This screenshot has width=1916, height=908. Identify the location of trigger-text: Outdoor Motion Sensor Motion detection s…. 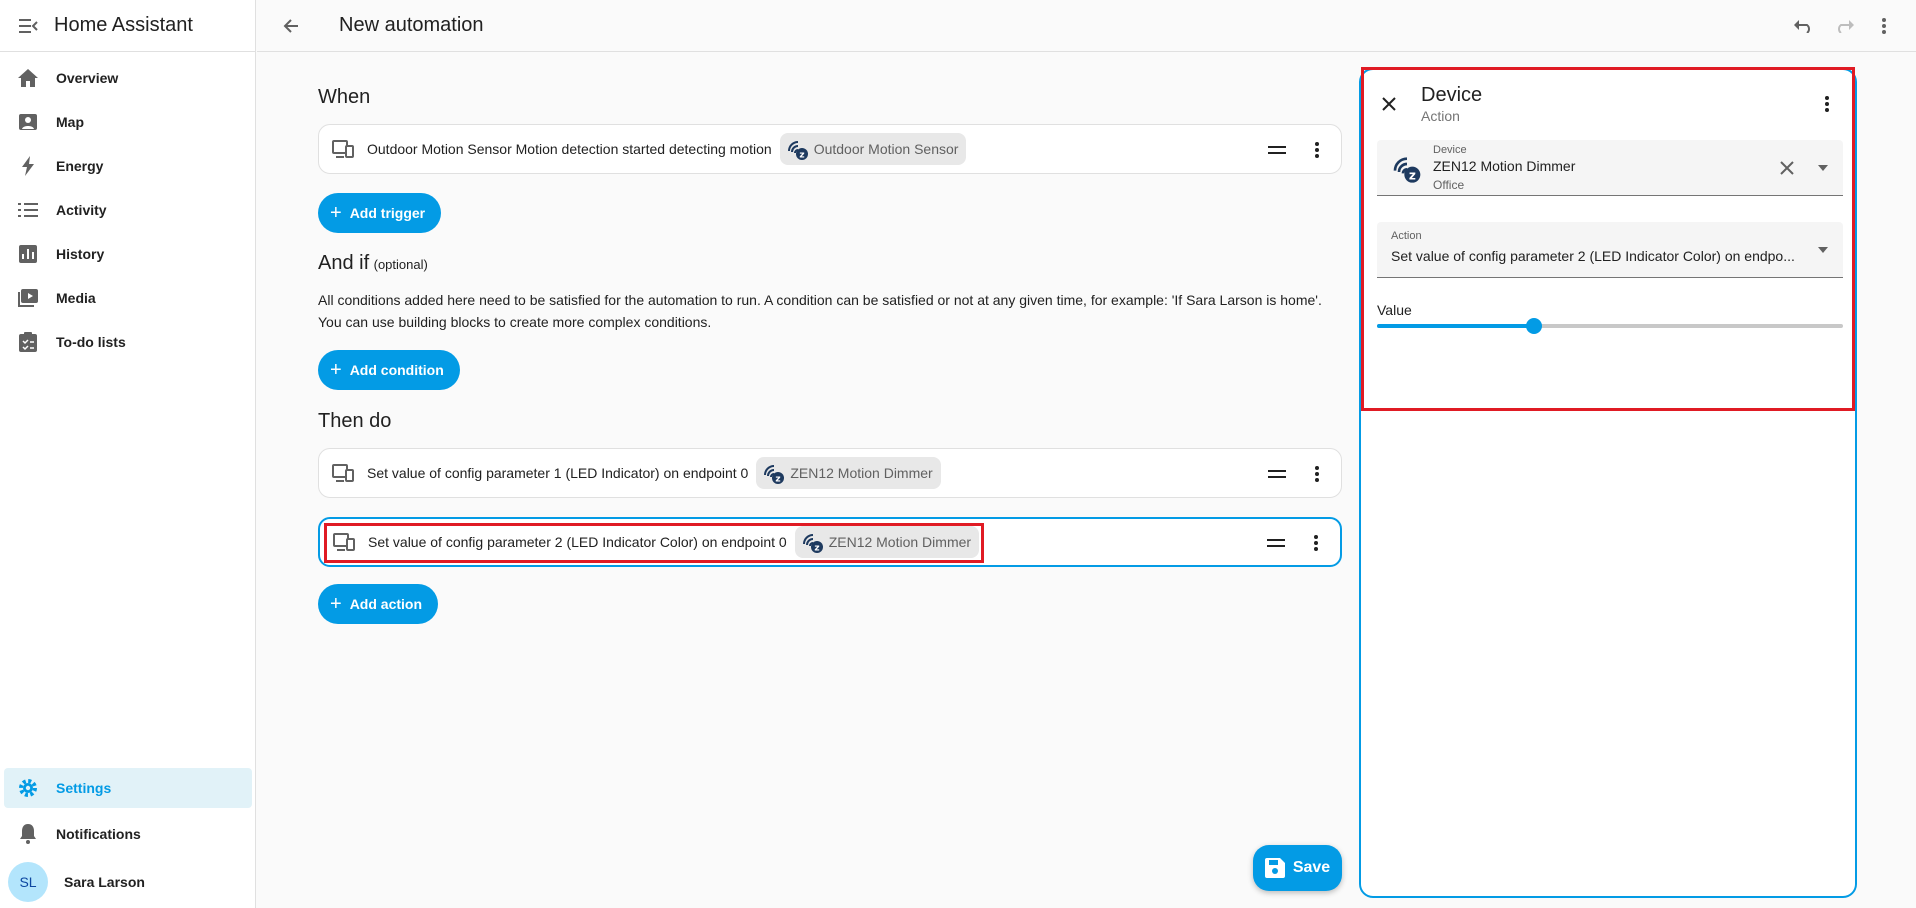
(569, 149).